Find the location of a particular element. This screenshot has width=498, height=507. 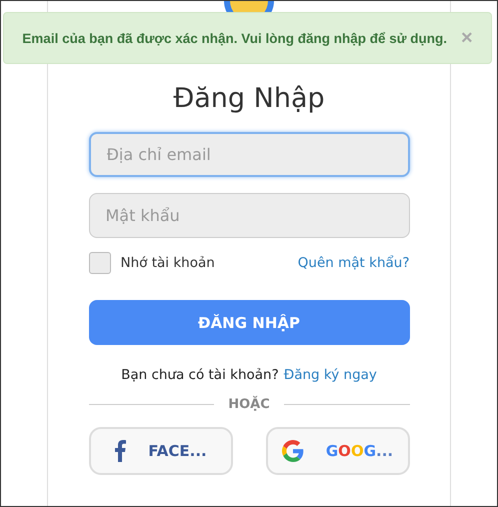

remember-checkbox is located at coordinates (99, 263).